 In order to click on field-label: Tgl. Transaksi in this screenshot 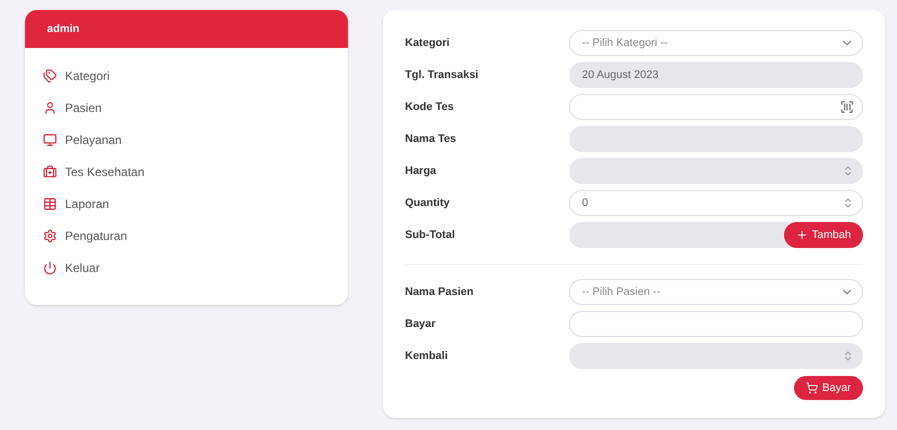, I will do `click(442, 75)`.